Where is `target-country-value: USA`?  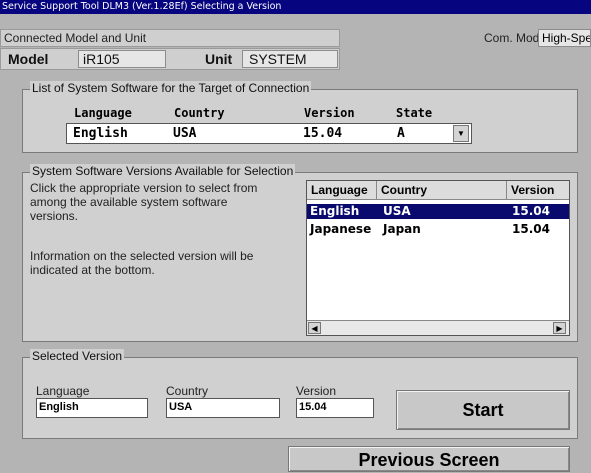 target-country-value: USA is located at coordinates (185, 133).